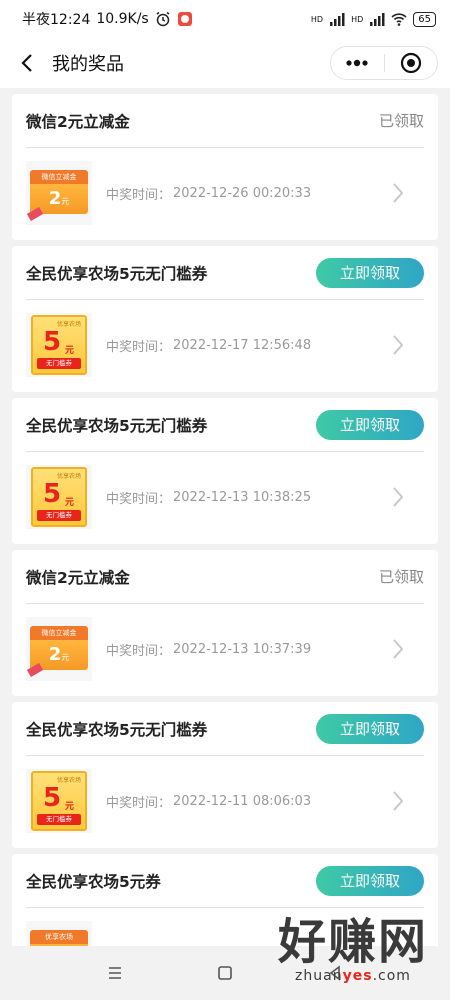 This screenshot has height=1000, width=450. What do you see at coordinates (357, 976) in the screenshot?
I see `watermark-url-highlight: yes` at bounding box center [357, 976].